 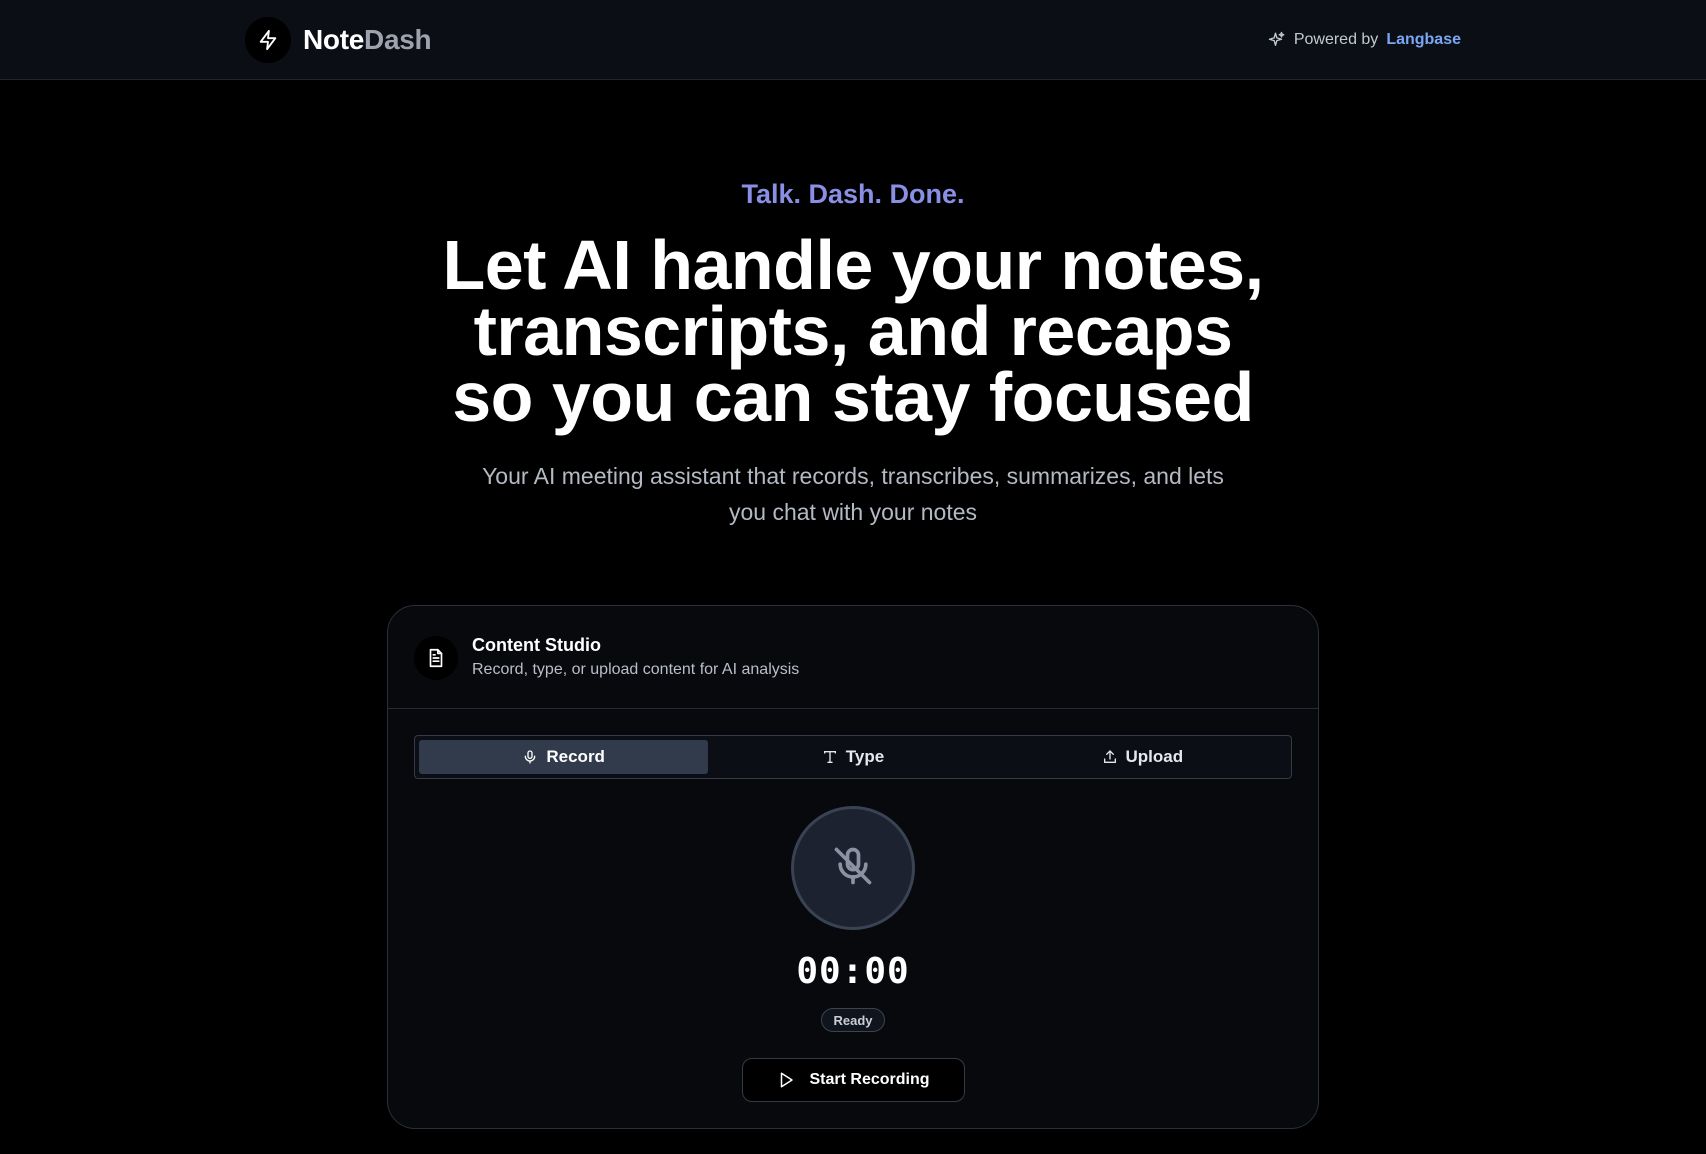 I want to click on tab-type-label: Type, so click(x=865, y=756).